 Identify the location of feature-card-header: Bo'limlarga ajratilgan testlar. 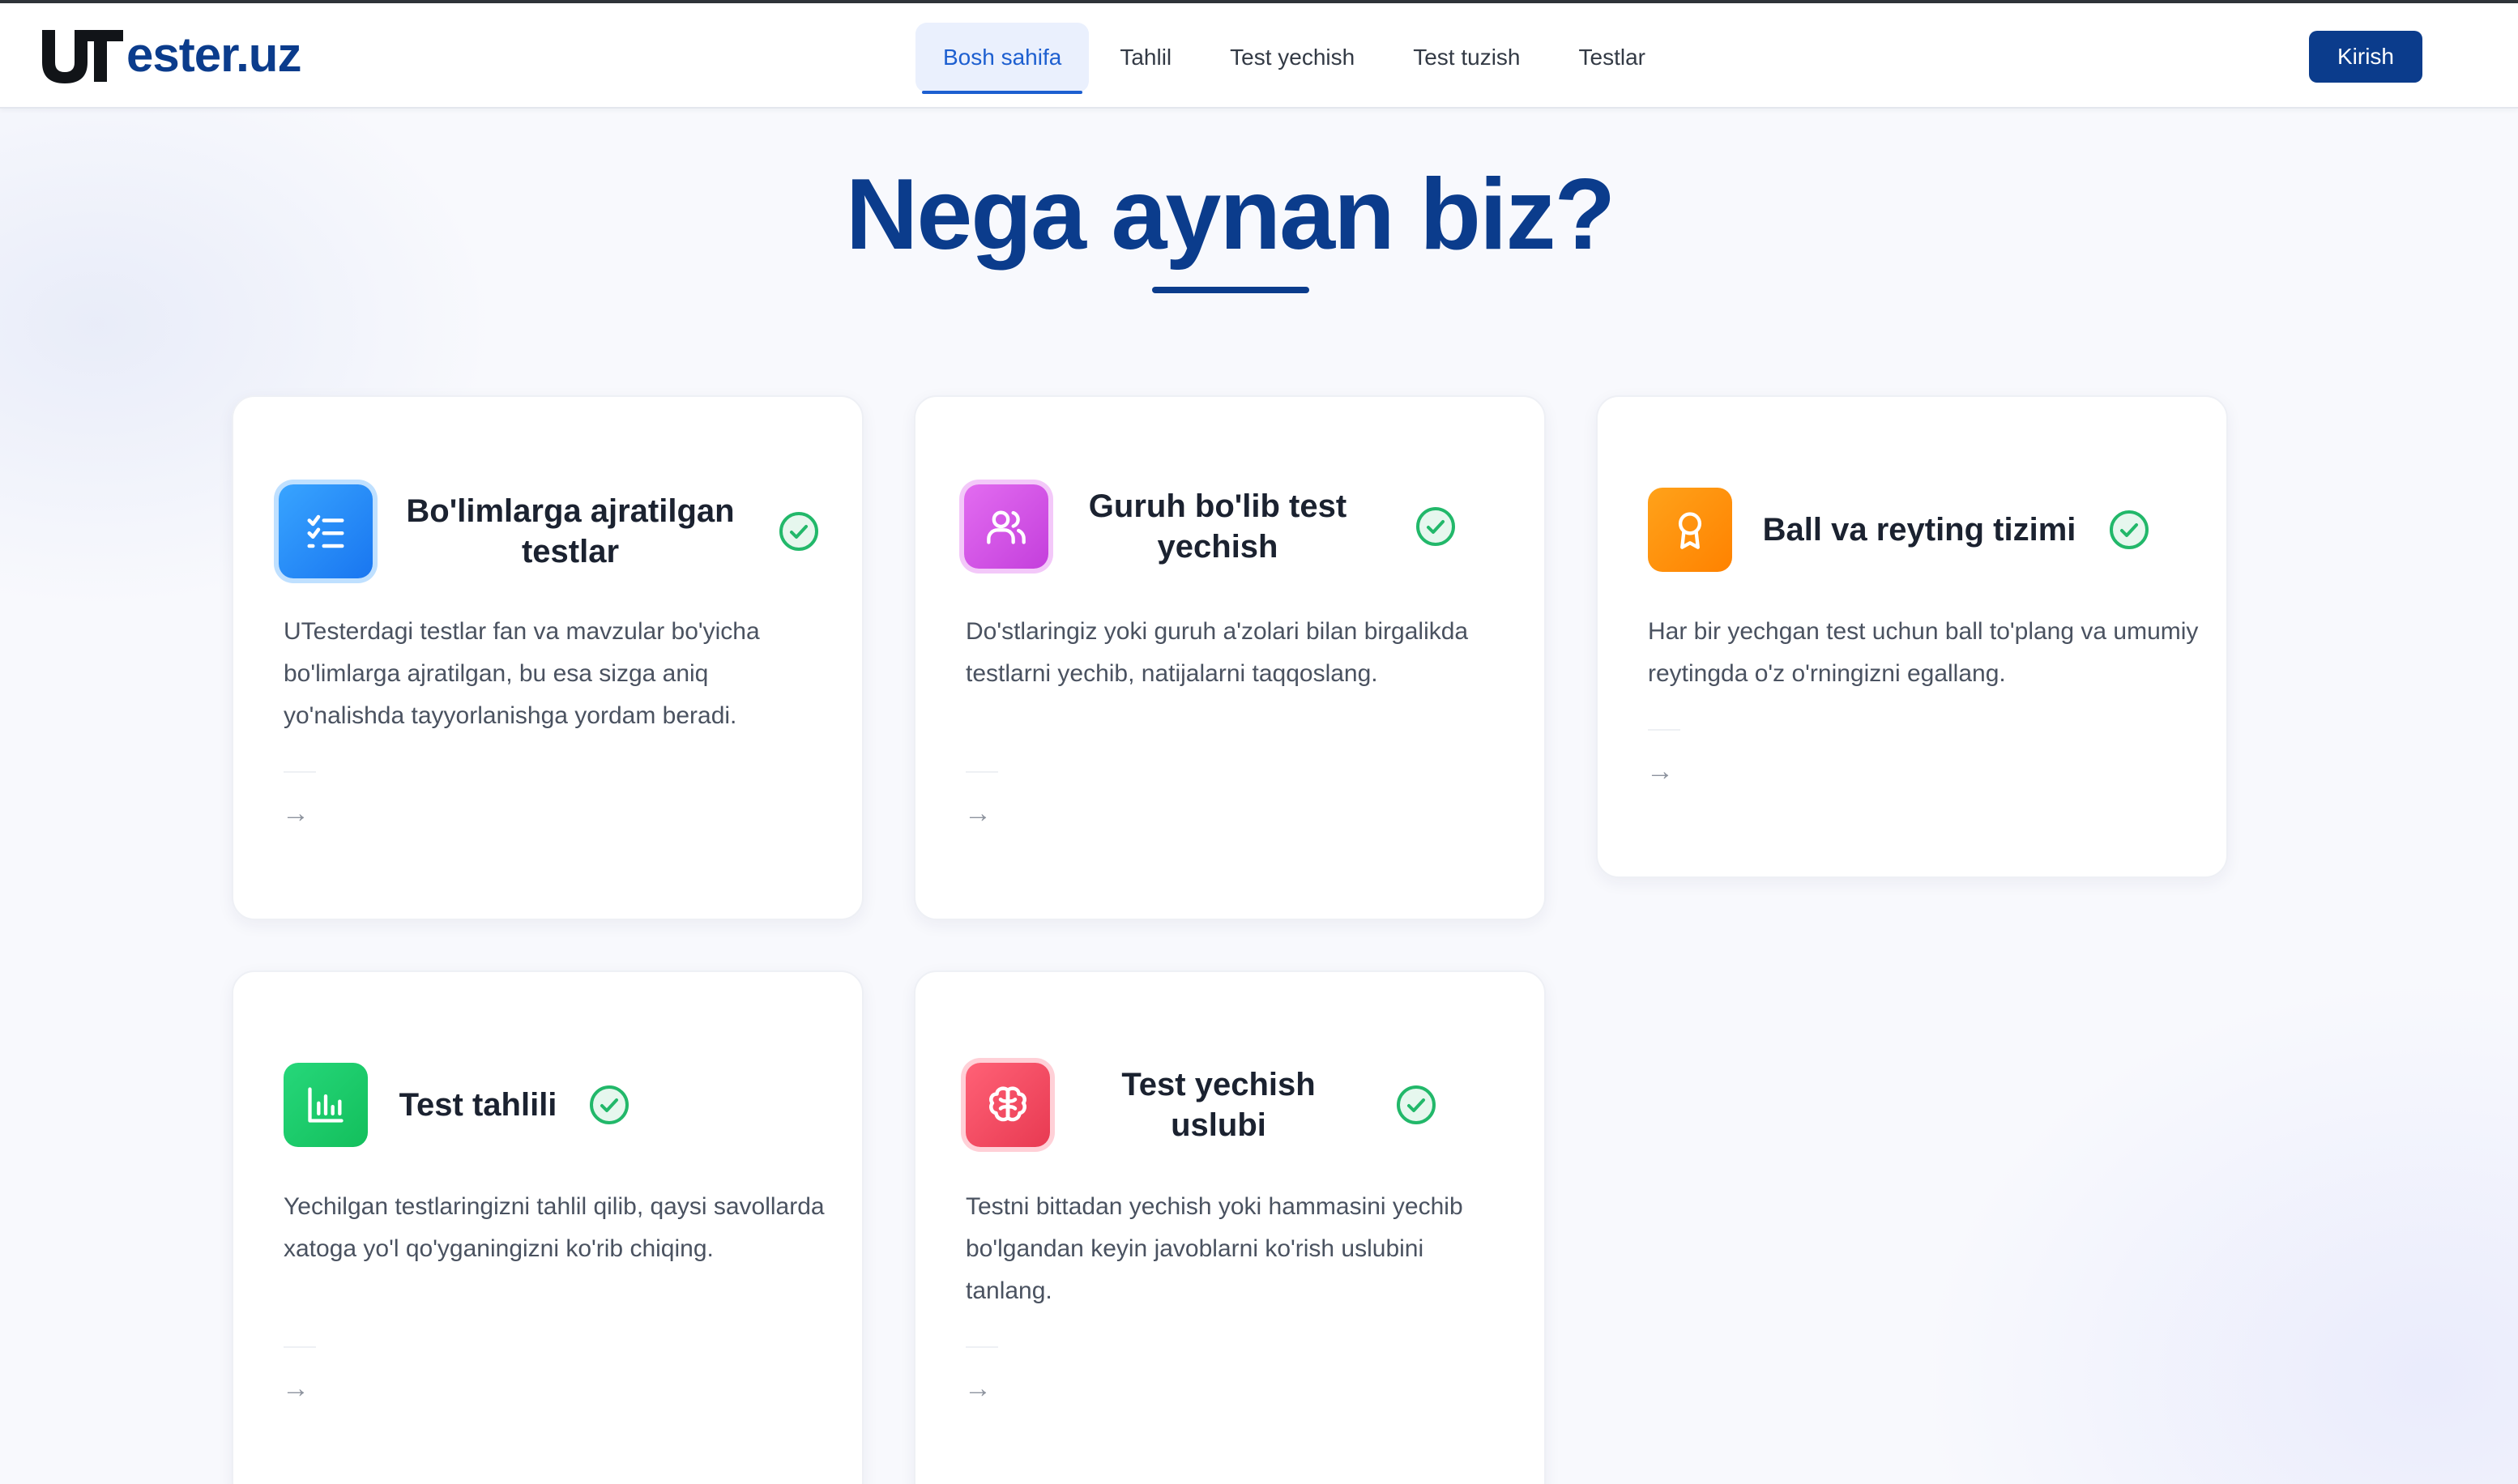
(549, 531).